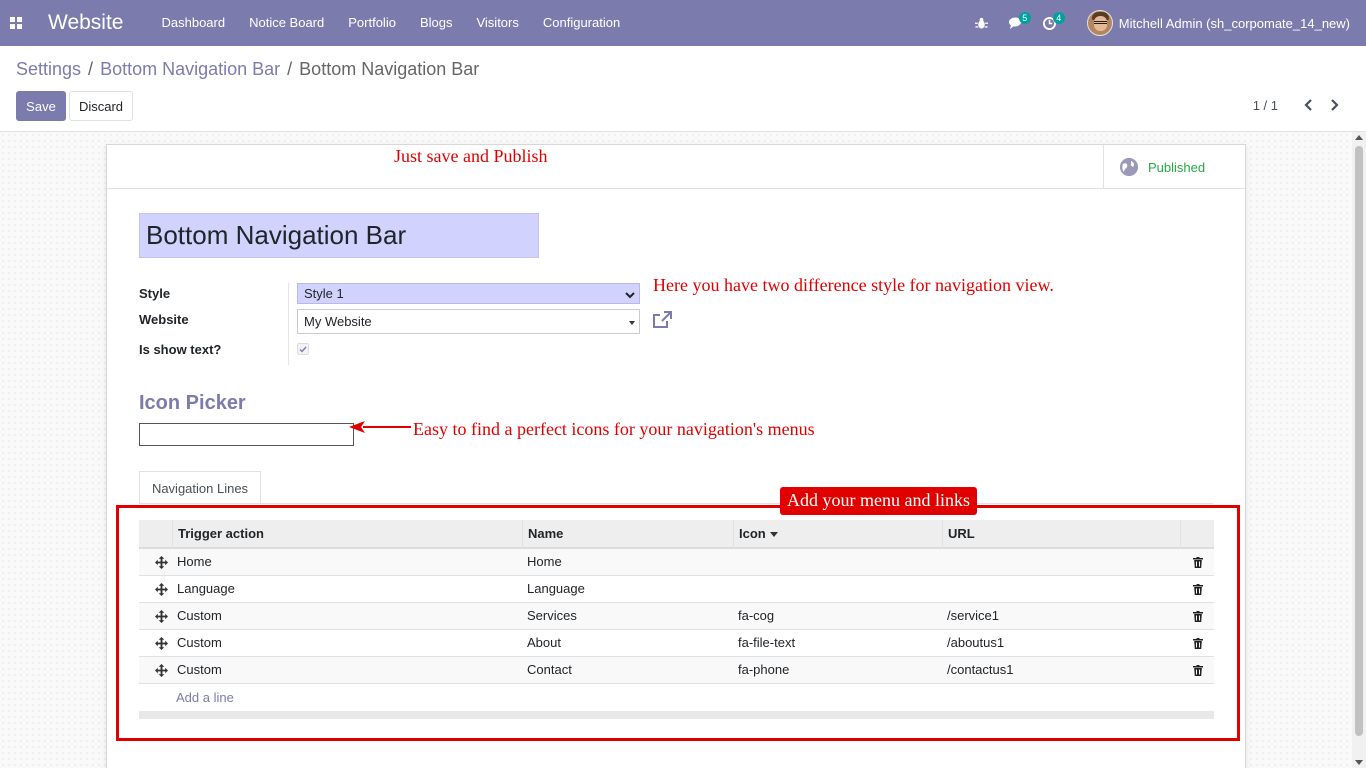 Image resolution: width=1366 pixels, height=768 pixels. Describe the element at coordinates (628, 562) in the screenshot. I see `cell-name: Home` at that location.